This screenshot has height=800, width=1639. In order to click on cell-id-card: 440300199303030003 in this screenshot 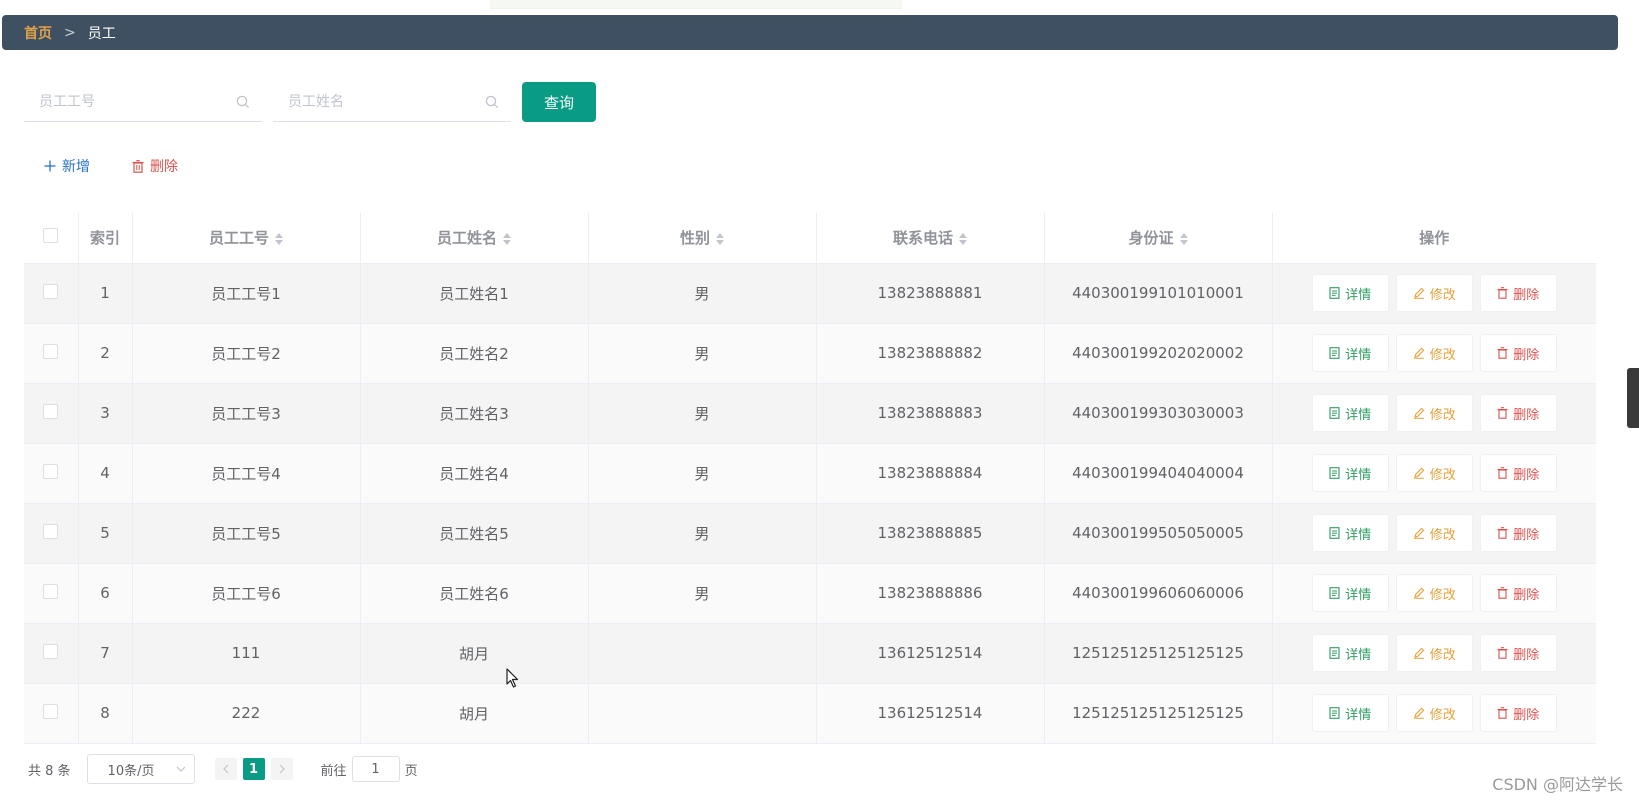, I will do `click(1158, 413)`.